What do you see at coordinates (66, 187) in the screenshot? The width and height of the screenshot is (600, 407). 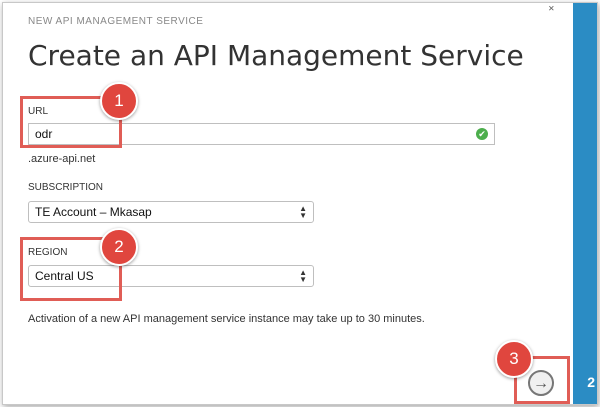 I see `subscription-label: SUBSCRIPTION` at bounding box center [66, 187].